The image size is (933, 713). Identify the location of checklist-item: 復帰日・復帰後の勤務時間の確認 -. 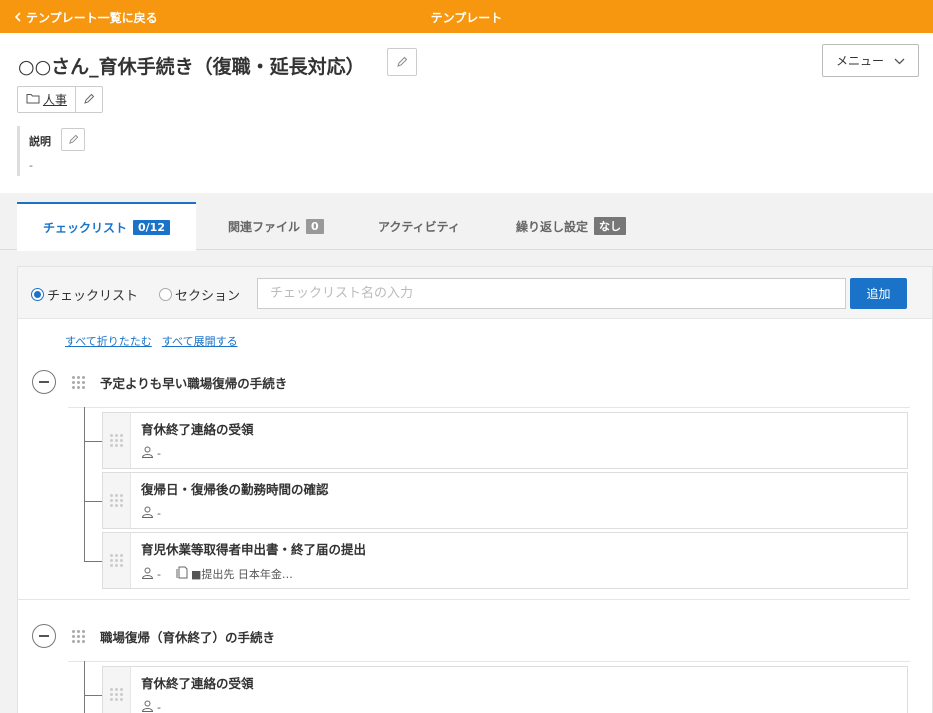
(505, 500).